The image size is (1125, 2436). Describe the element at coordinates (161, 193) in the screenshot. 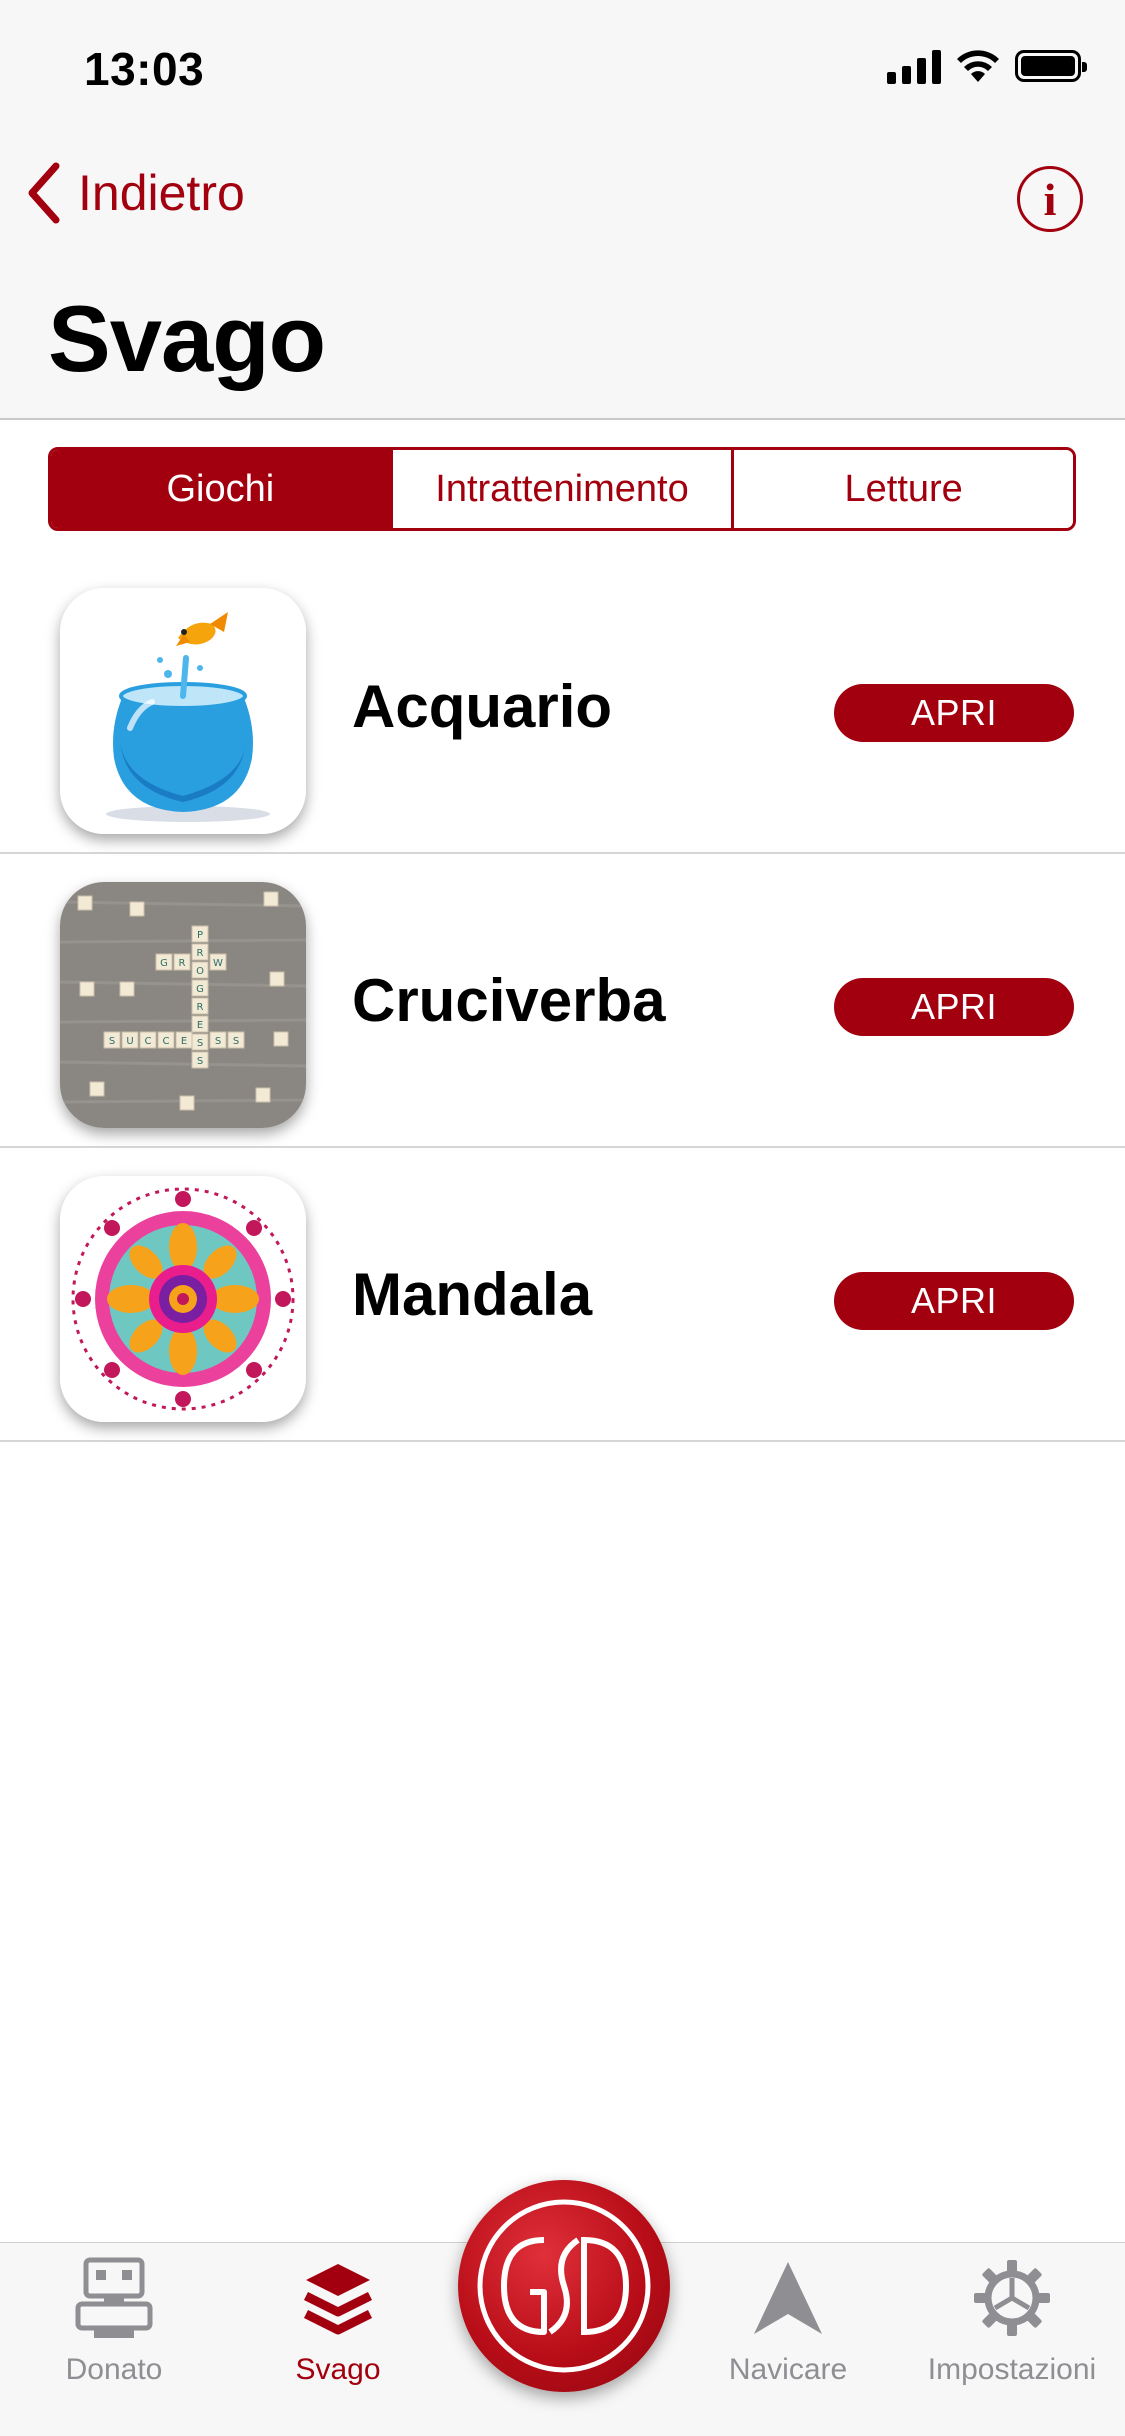

I see `back-label: Indietro` at that location.